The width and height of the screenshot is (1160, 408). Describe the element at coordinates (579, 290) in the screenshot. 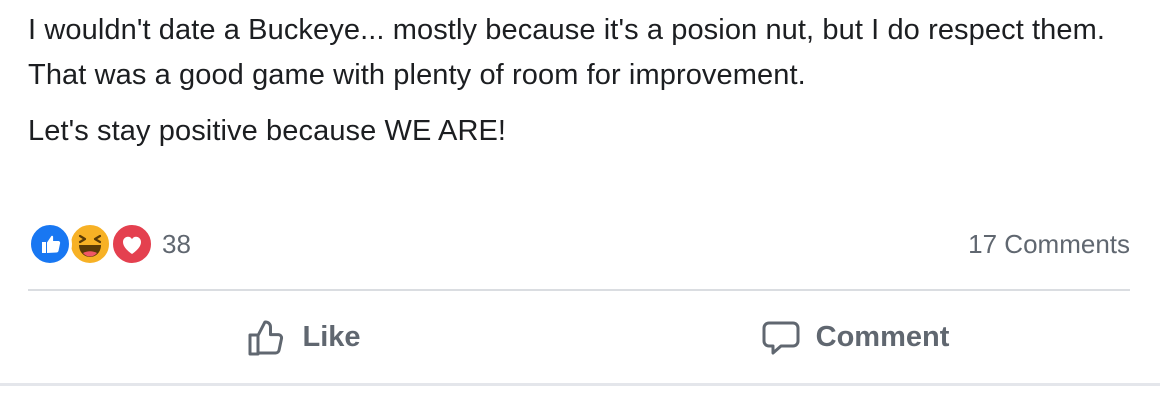

I see `divider` at that location.